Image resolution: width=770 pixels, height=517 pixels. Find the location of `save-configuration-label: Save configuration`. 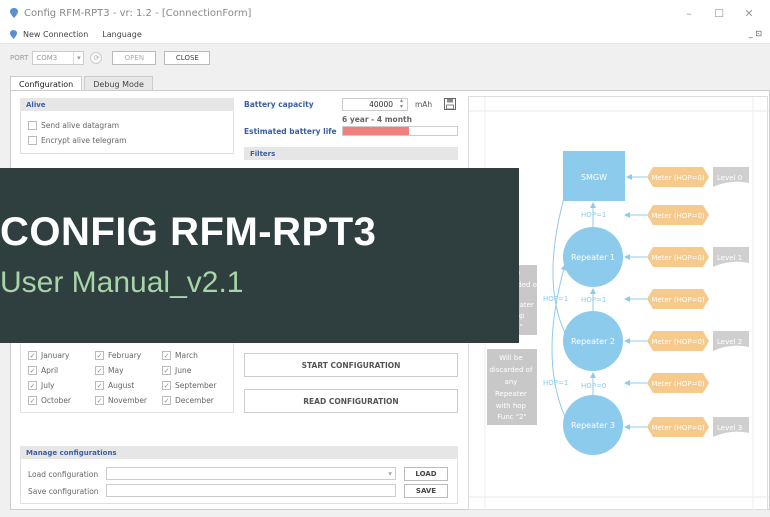

save-configuration-label: Save configuration is located at coordinates (63, 491).